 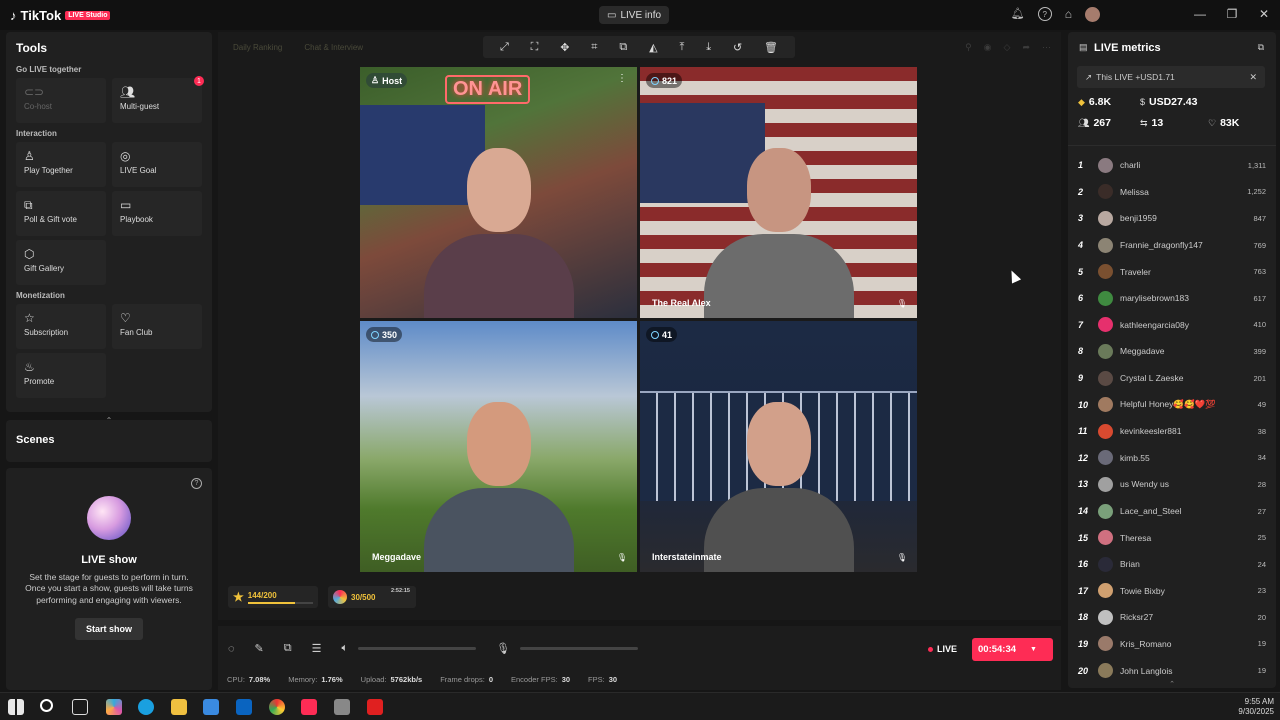 What do you see at coordinates (503, 648) in the screenshot?
I see `mic-icon: 🎙︎` at bounding box center [503, 648].